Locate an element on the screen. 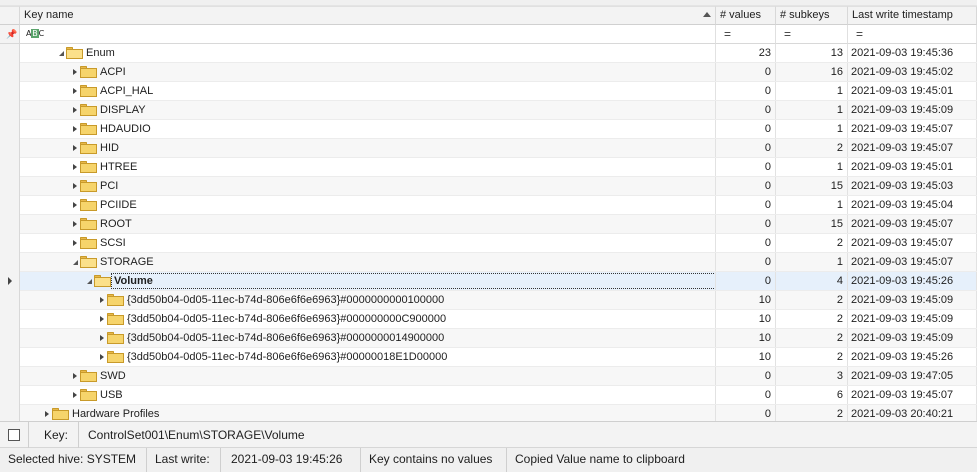 This screenshot has height=472, width=977. timestamp-cell: 2021-09-03 19:45:03 is located at coordinates (912, 186).